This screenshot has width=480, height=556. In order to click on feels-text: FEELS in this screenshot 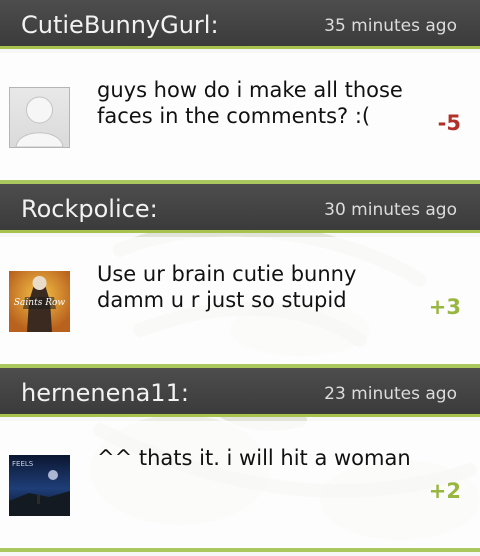, I will do `click(23, 464)`.